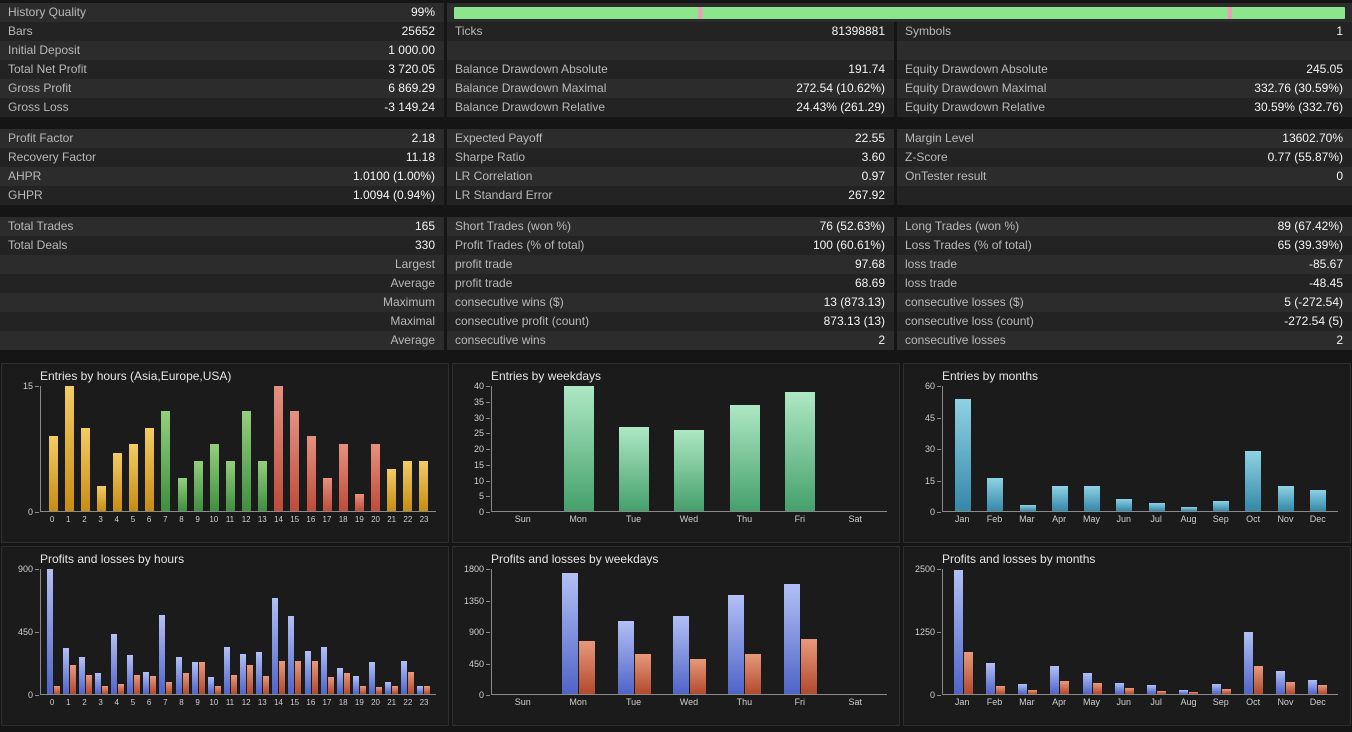 Image resolution: width=1352 pixels, height=732 pixels. I want to click on x-tick-label: 17, so click(327, 519).